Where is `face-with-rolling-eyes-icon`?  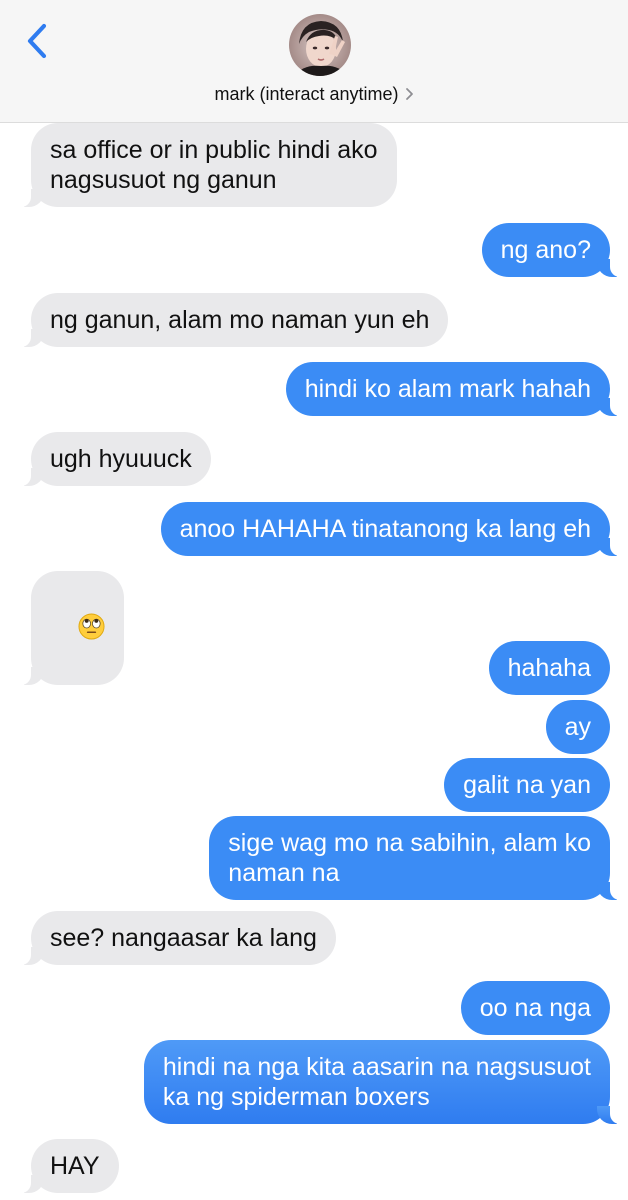 face-with-rolling-eyes-icon is located at coordinates (91, 626).